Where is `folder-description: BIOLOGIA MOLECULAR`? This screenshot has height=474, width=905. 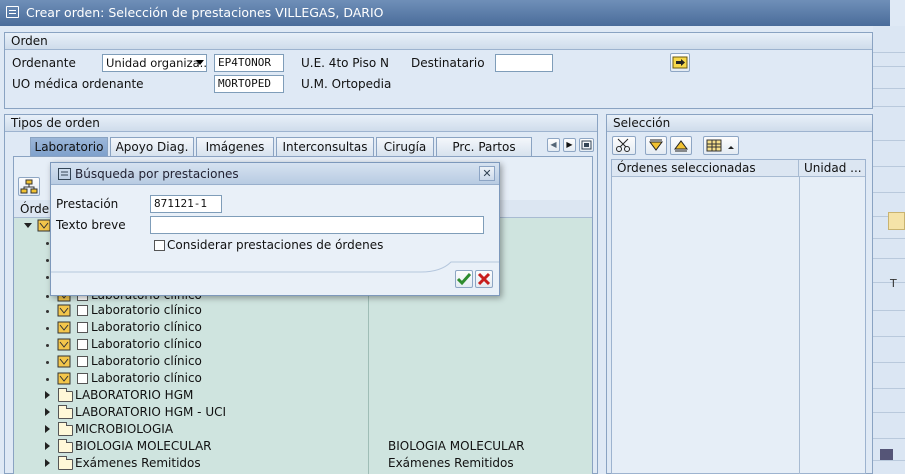 folder-description: BIOLOGIA MOLECULAR is located at coordinates (456, 446).